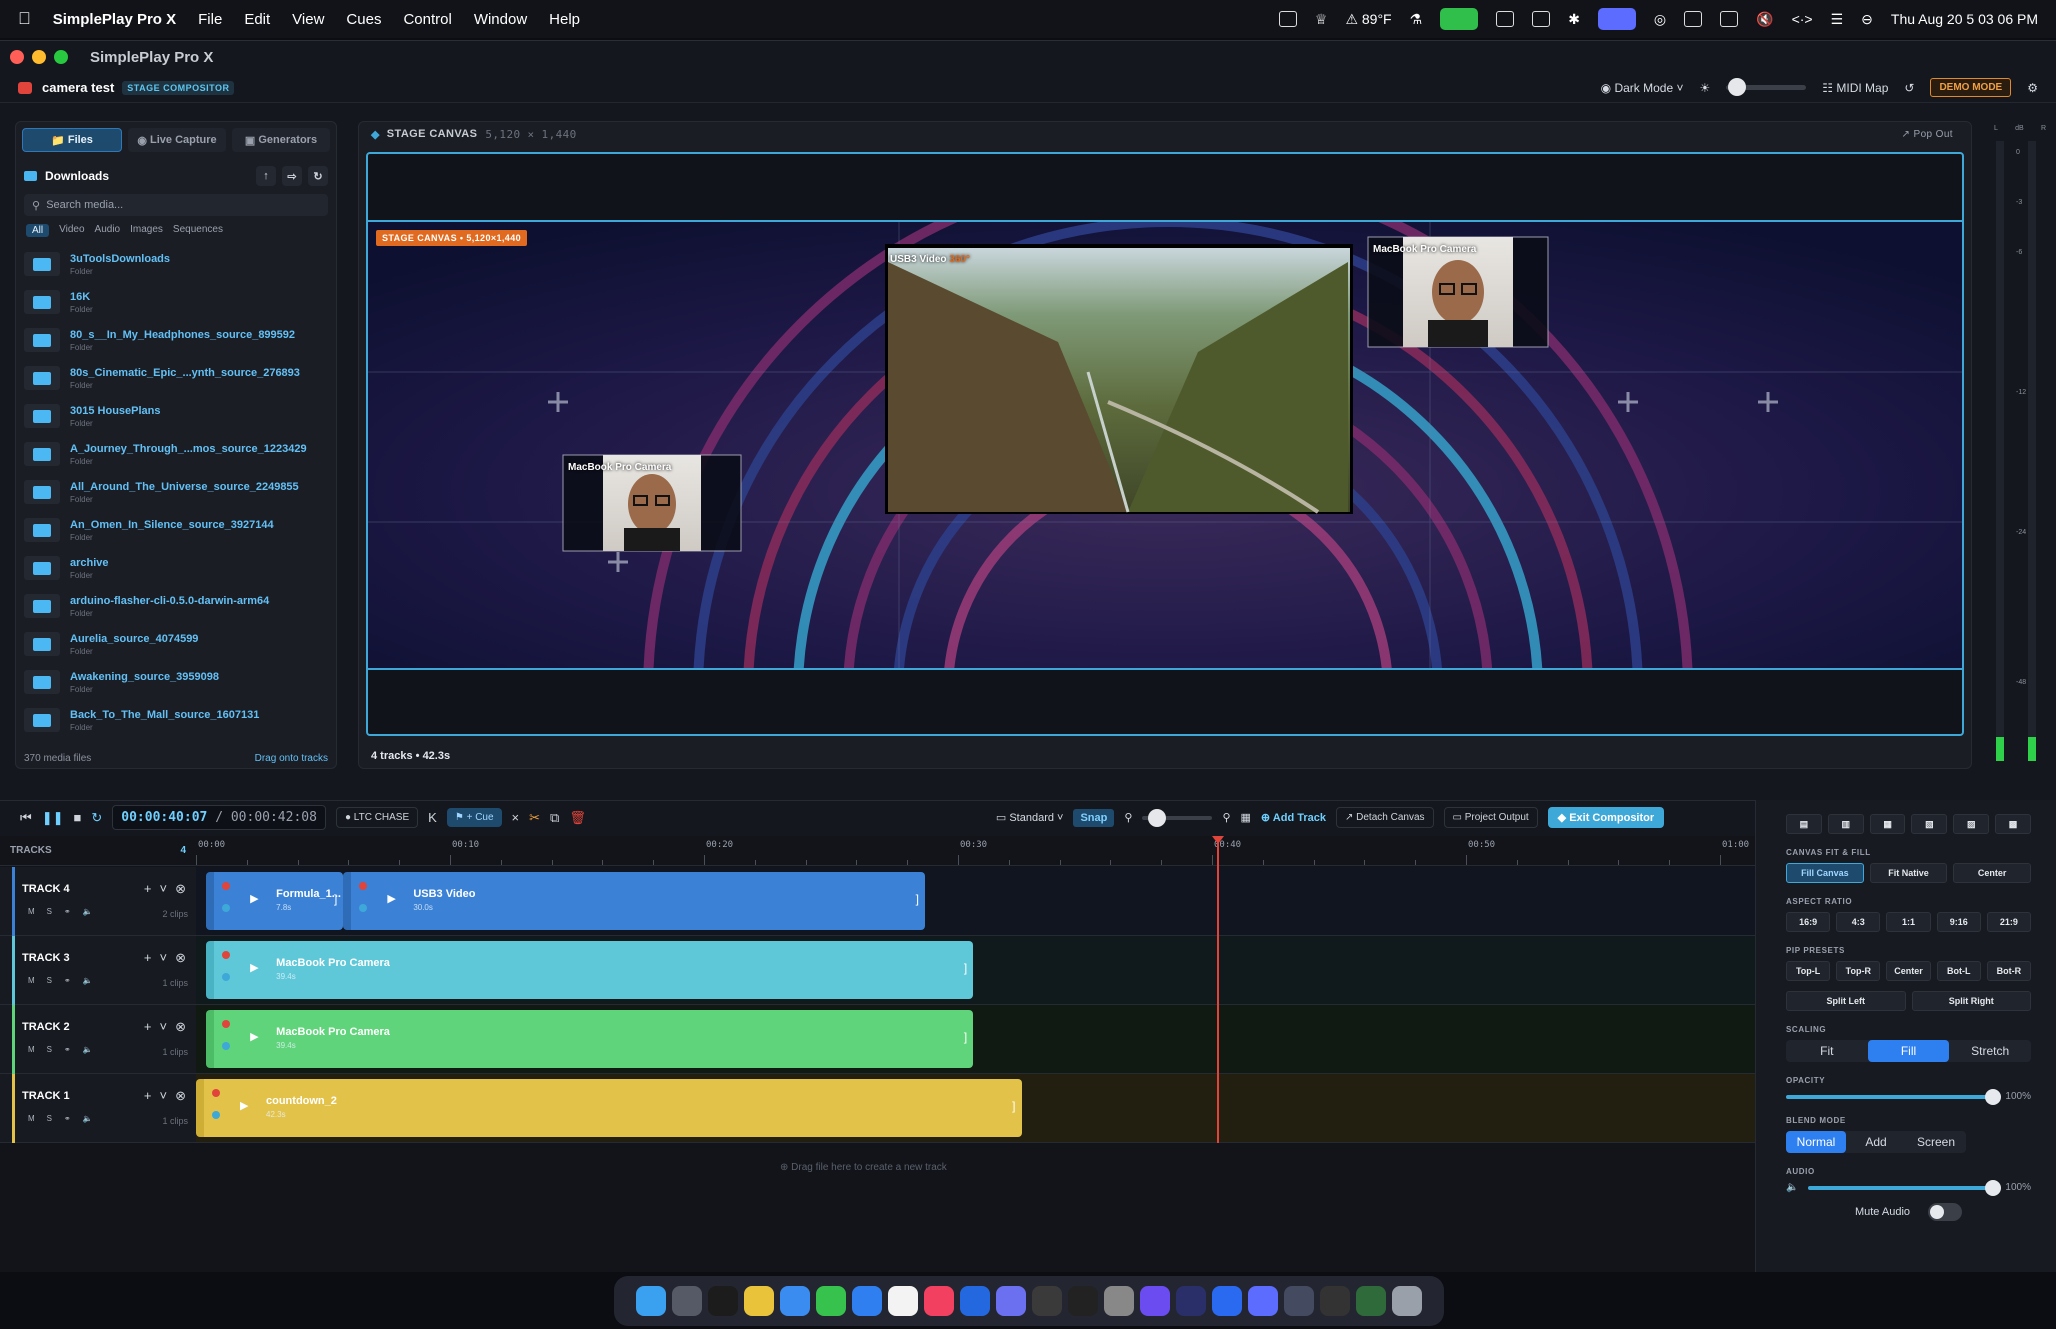  Describe the element at coordinates (266, 176) in the screenshot. I see `up-folder-button: ↑` at that location.